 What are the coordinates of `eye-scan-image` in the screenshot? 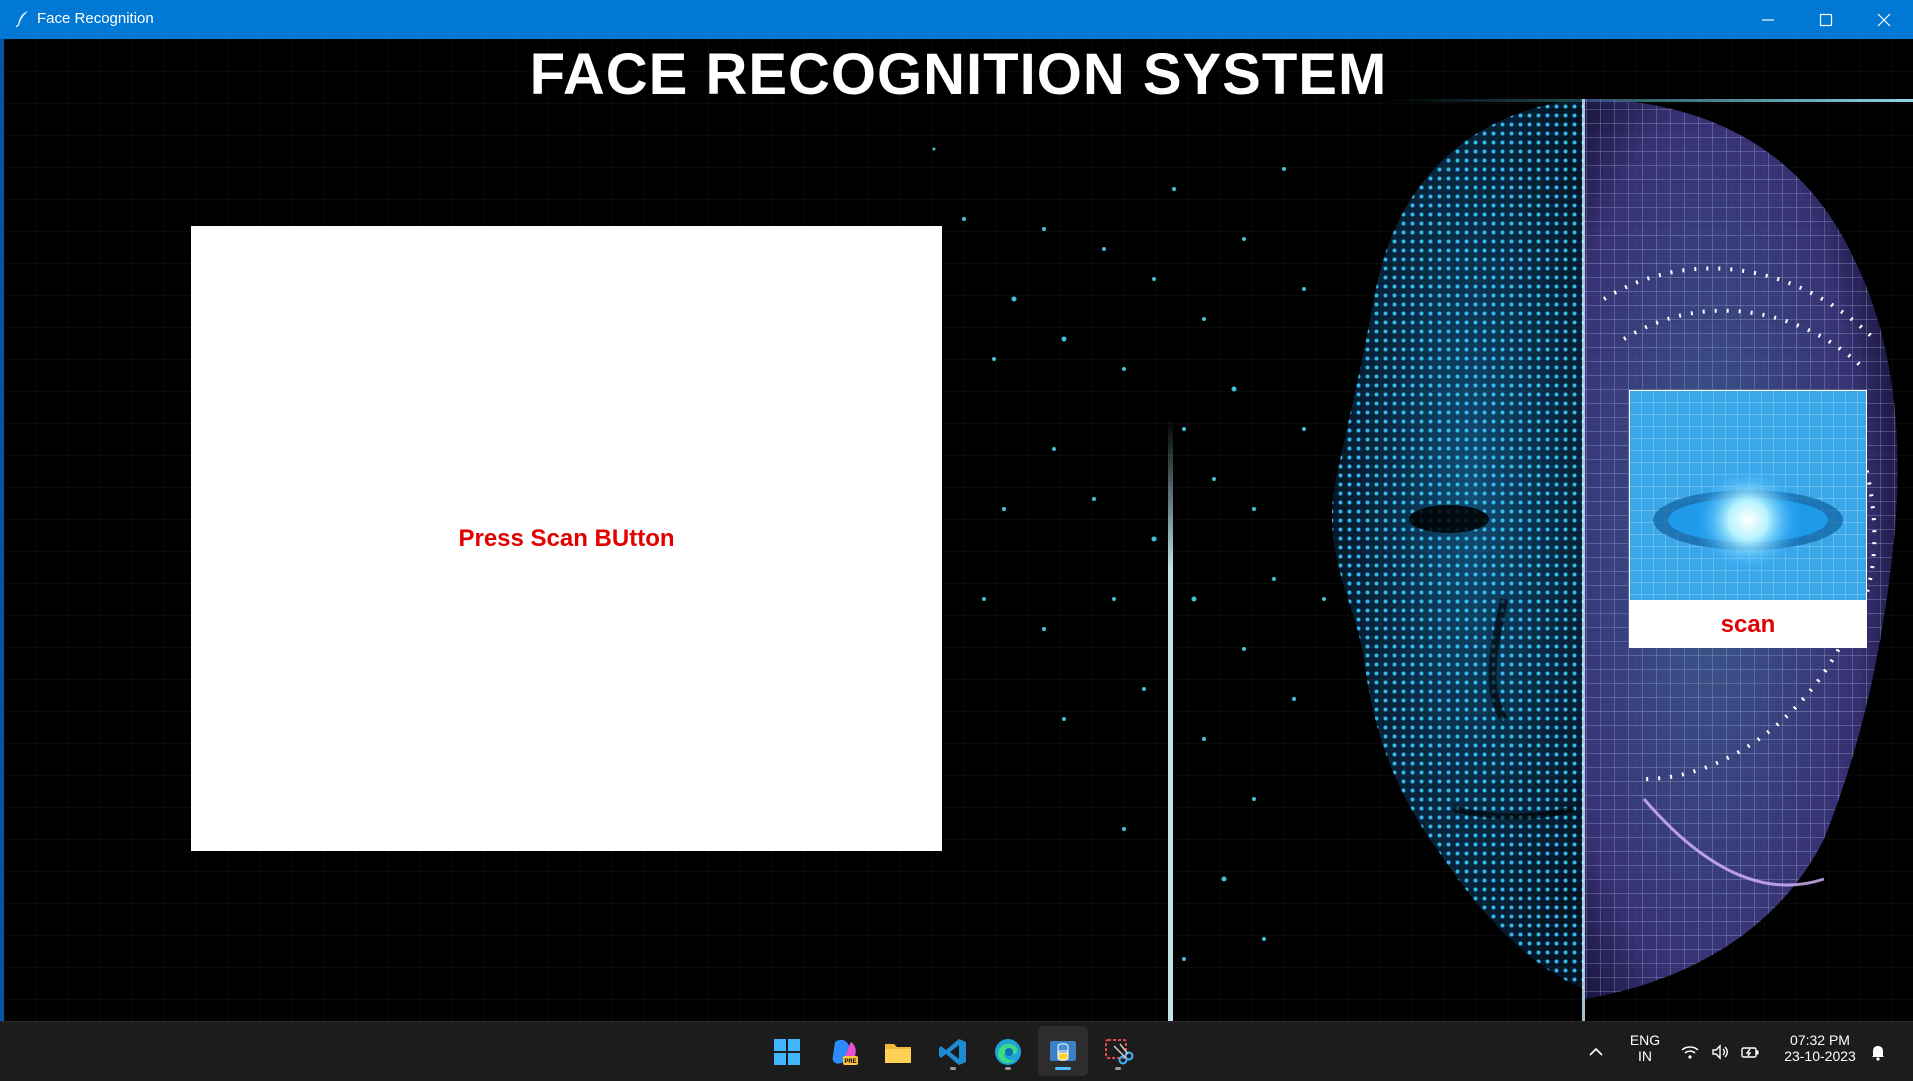 It's located at (1748, 495).